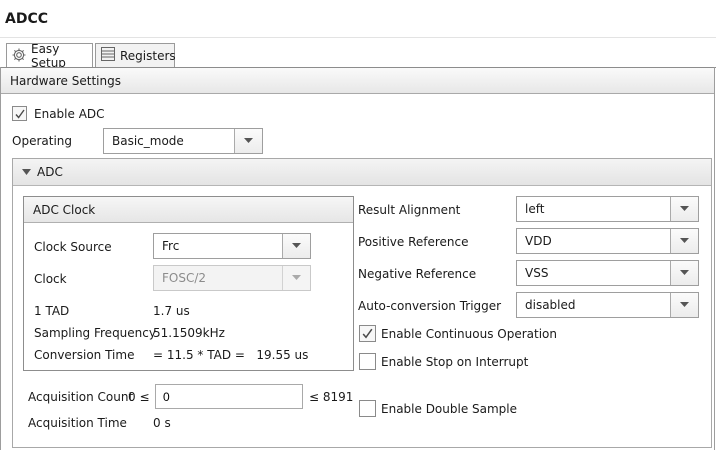  I want to click on acquisition-time-label: Acquisition Time, so click(77, 423).